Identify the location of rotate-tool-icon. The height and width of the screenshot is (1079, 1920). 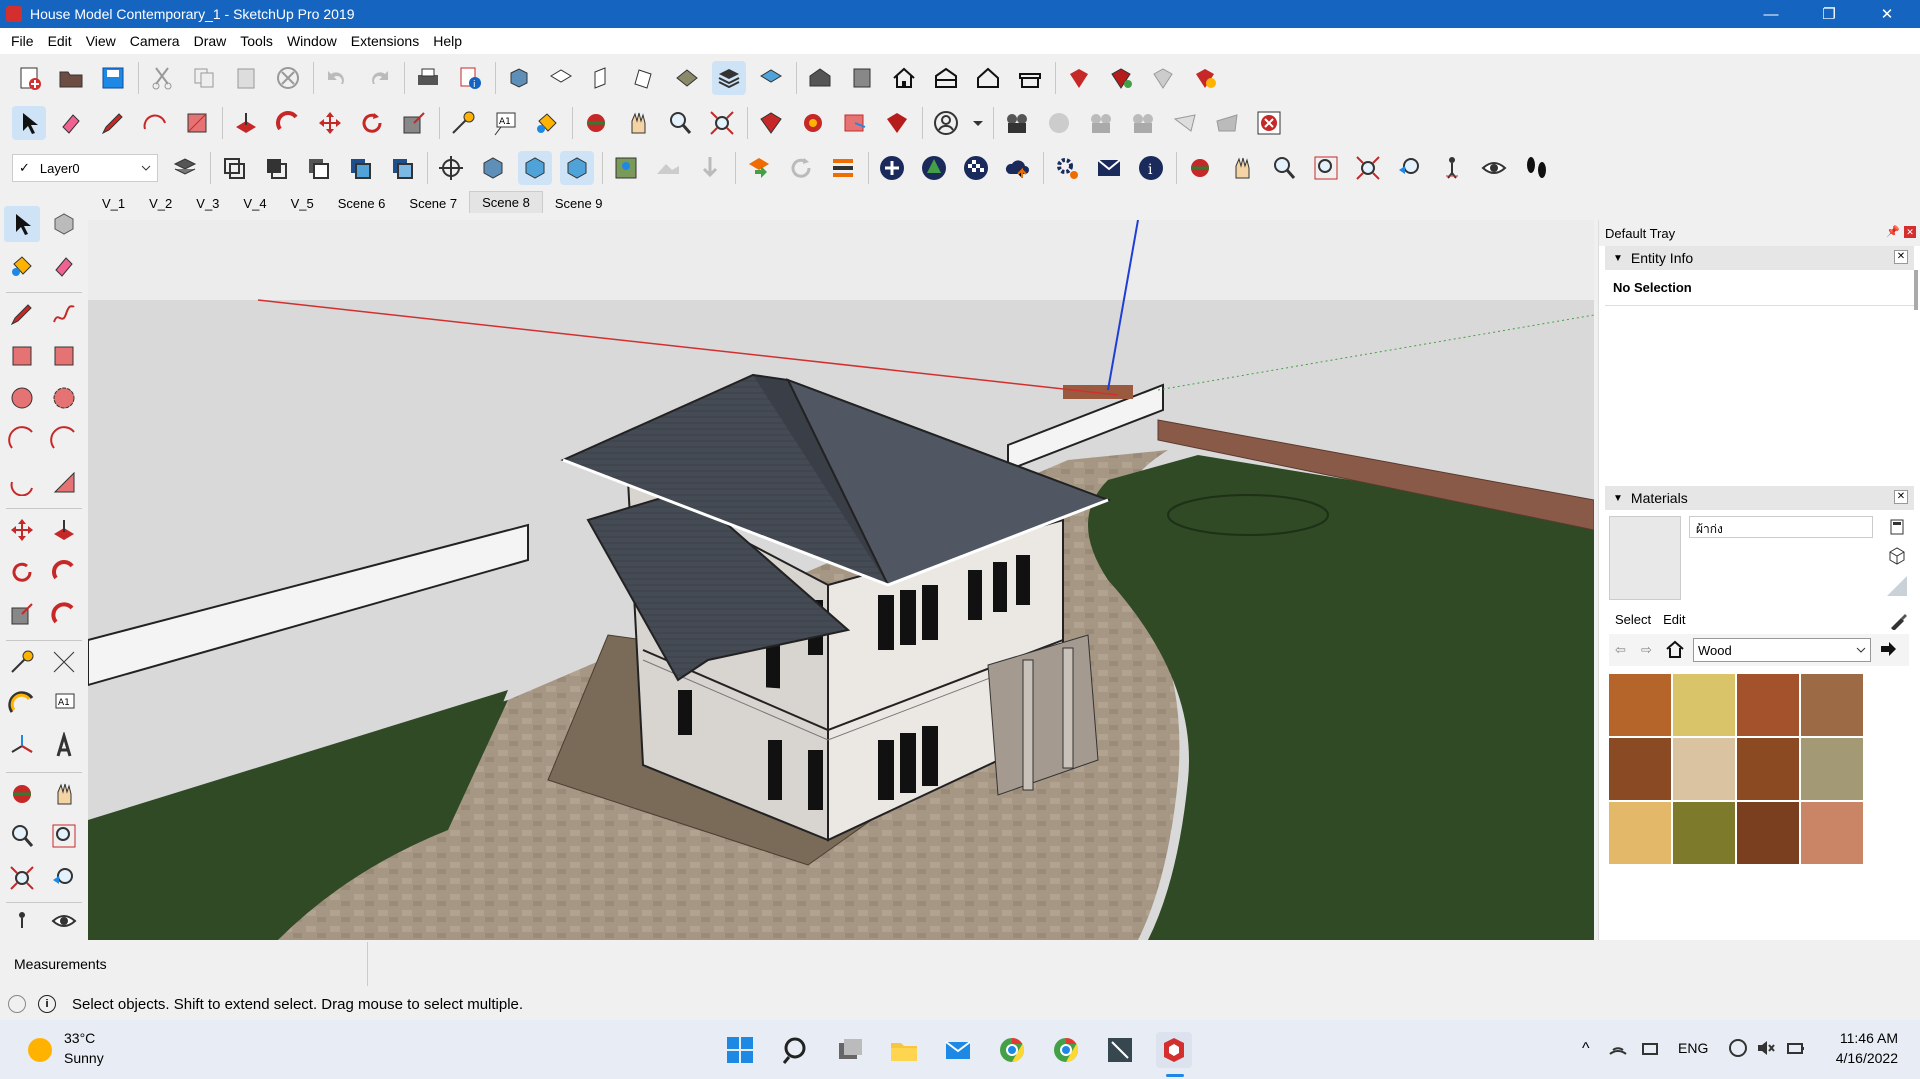
(372, 123).